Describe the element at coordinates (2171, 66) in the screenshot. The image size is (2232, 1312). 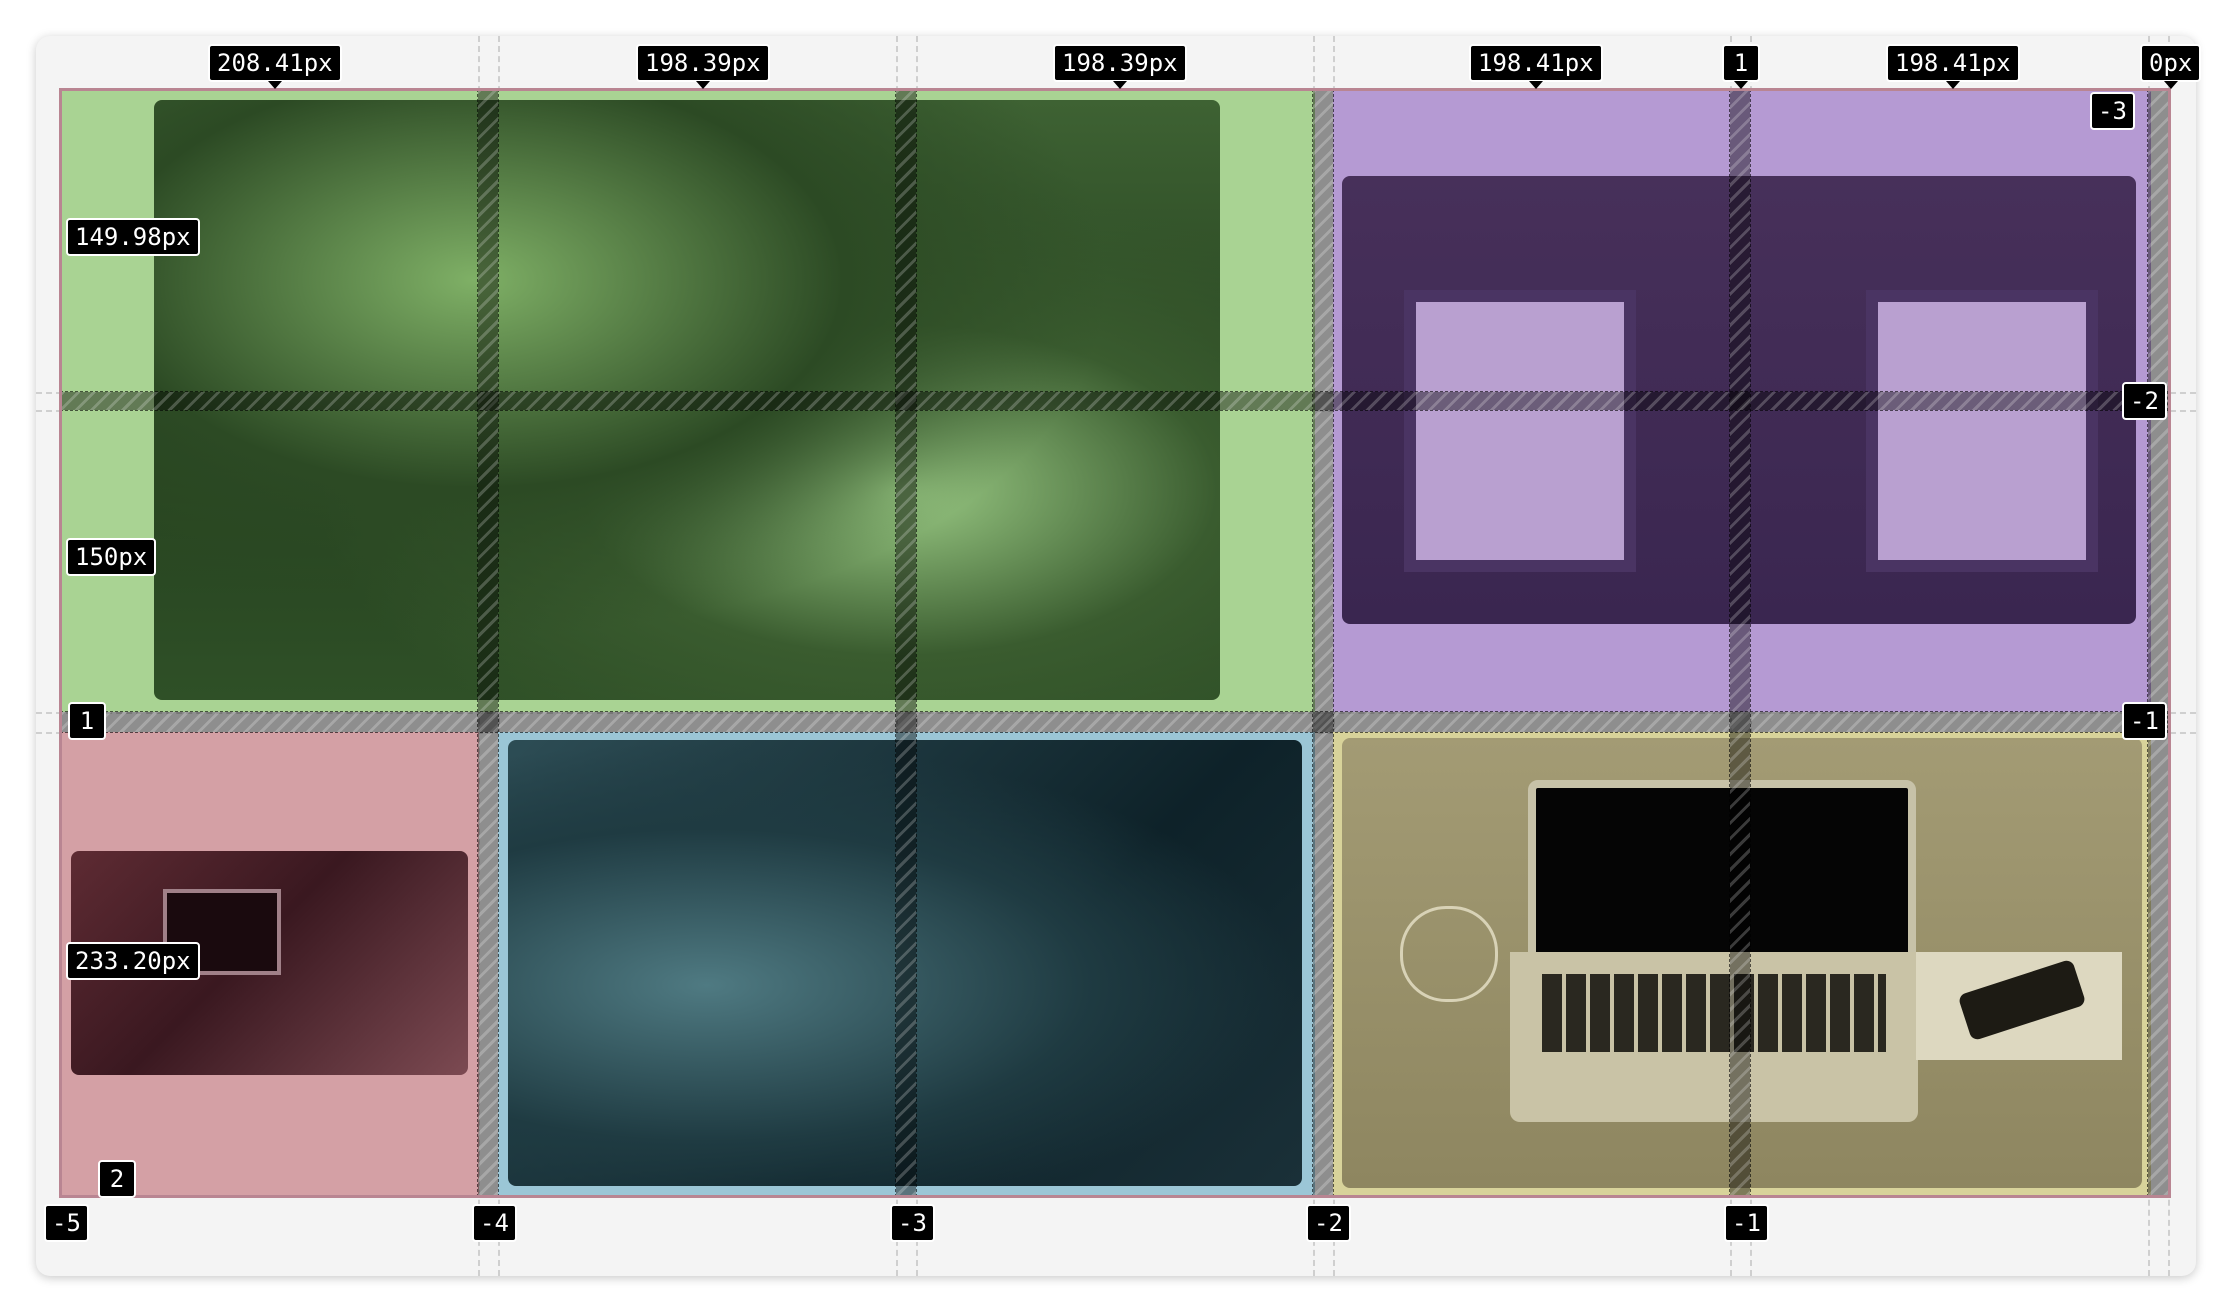
I see `column-size-label: 0px` at that location.